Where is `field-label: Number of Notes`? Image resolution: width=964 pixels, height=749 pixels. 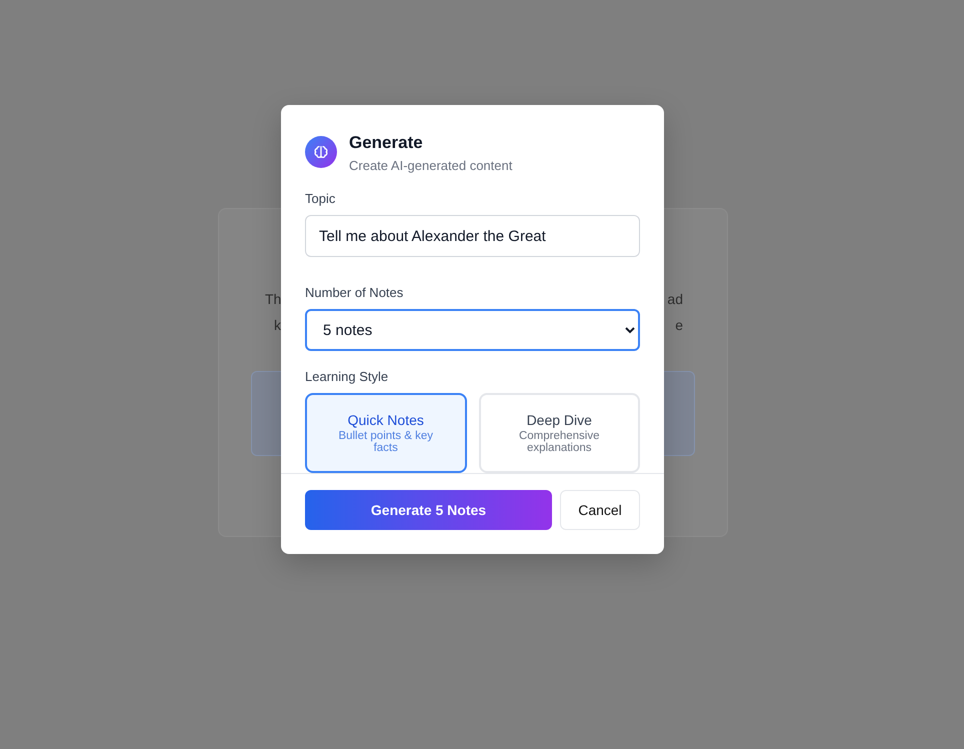
field-label: Number of Notes is located at coordinates (354, 292).